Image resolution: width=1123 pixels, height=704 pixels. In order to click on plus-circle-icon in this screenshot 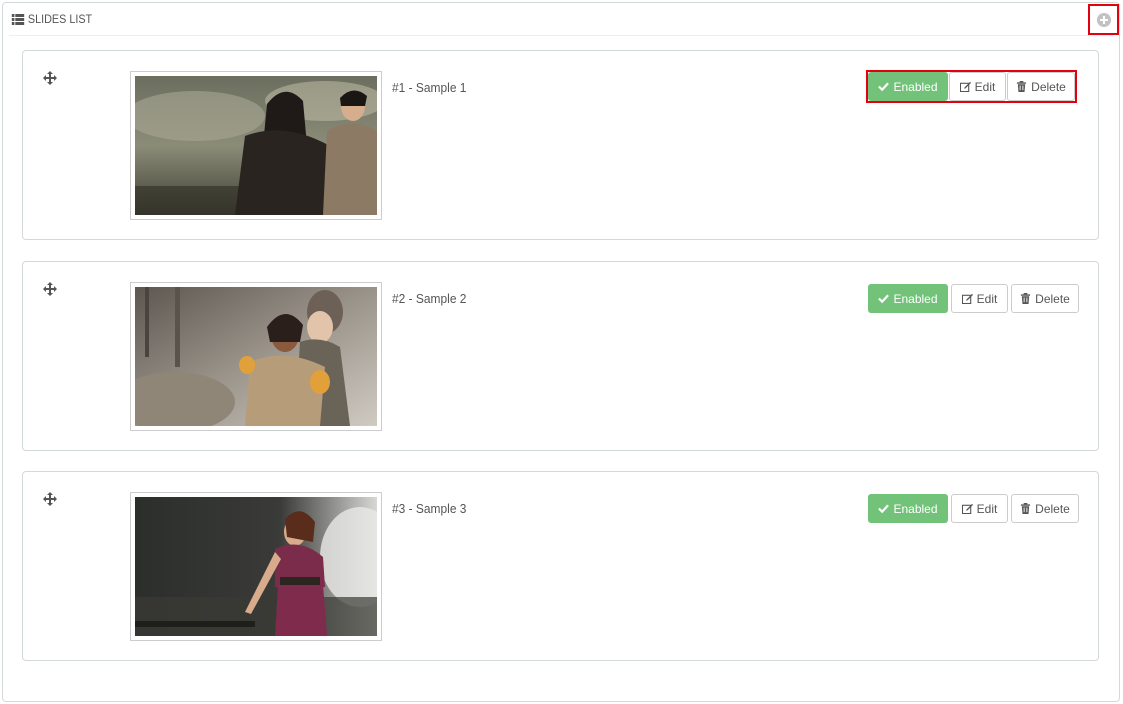, I will do `click(1103, 19)`.